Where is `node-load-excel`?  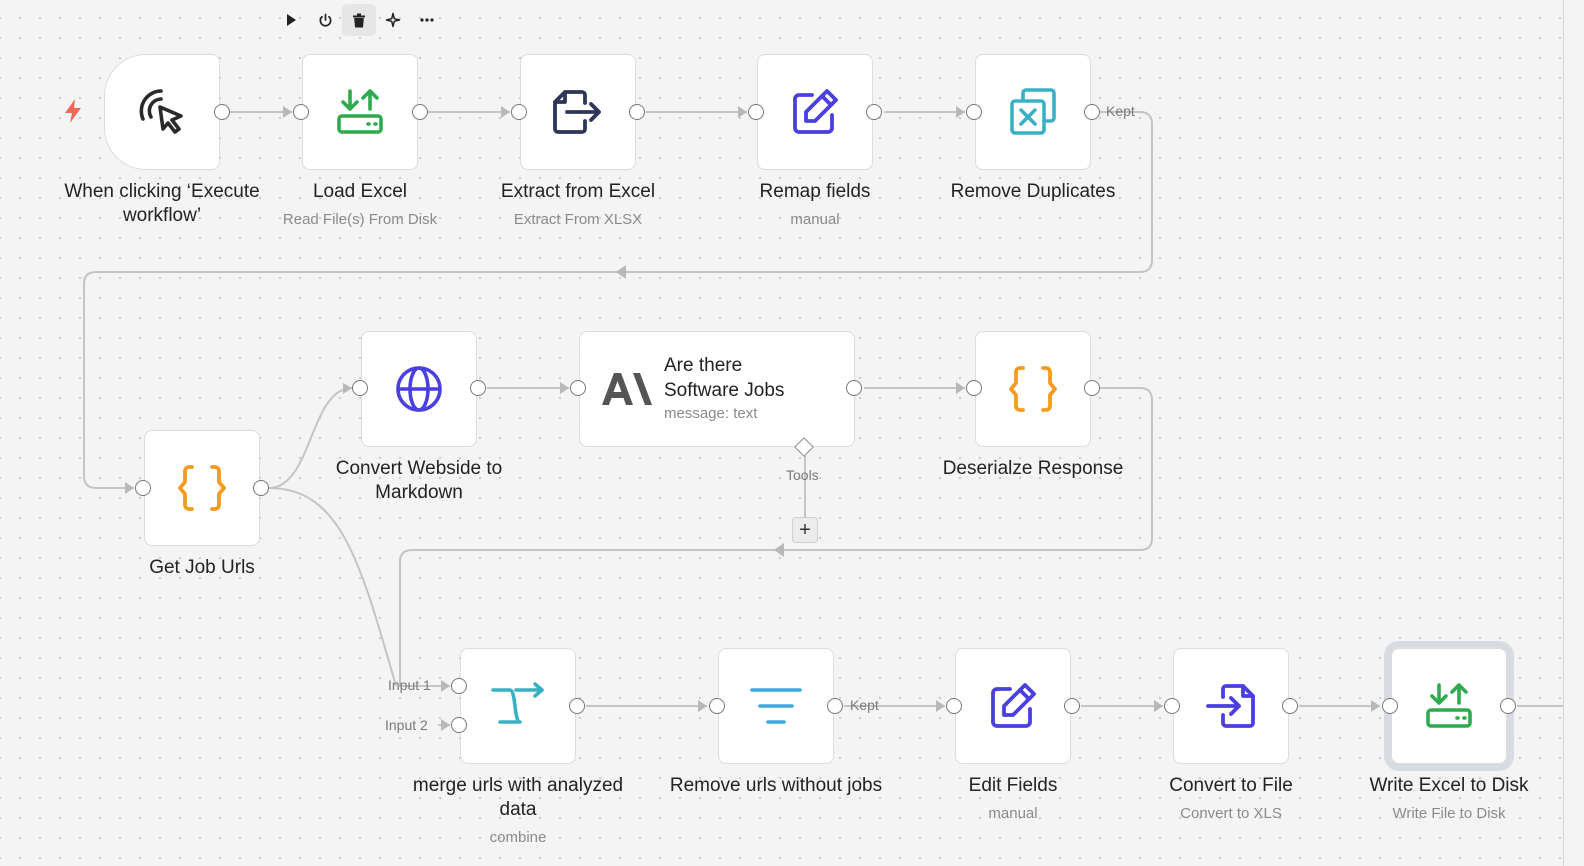
node-load-excel is located at coordinates (360, 112).